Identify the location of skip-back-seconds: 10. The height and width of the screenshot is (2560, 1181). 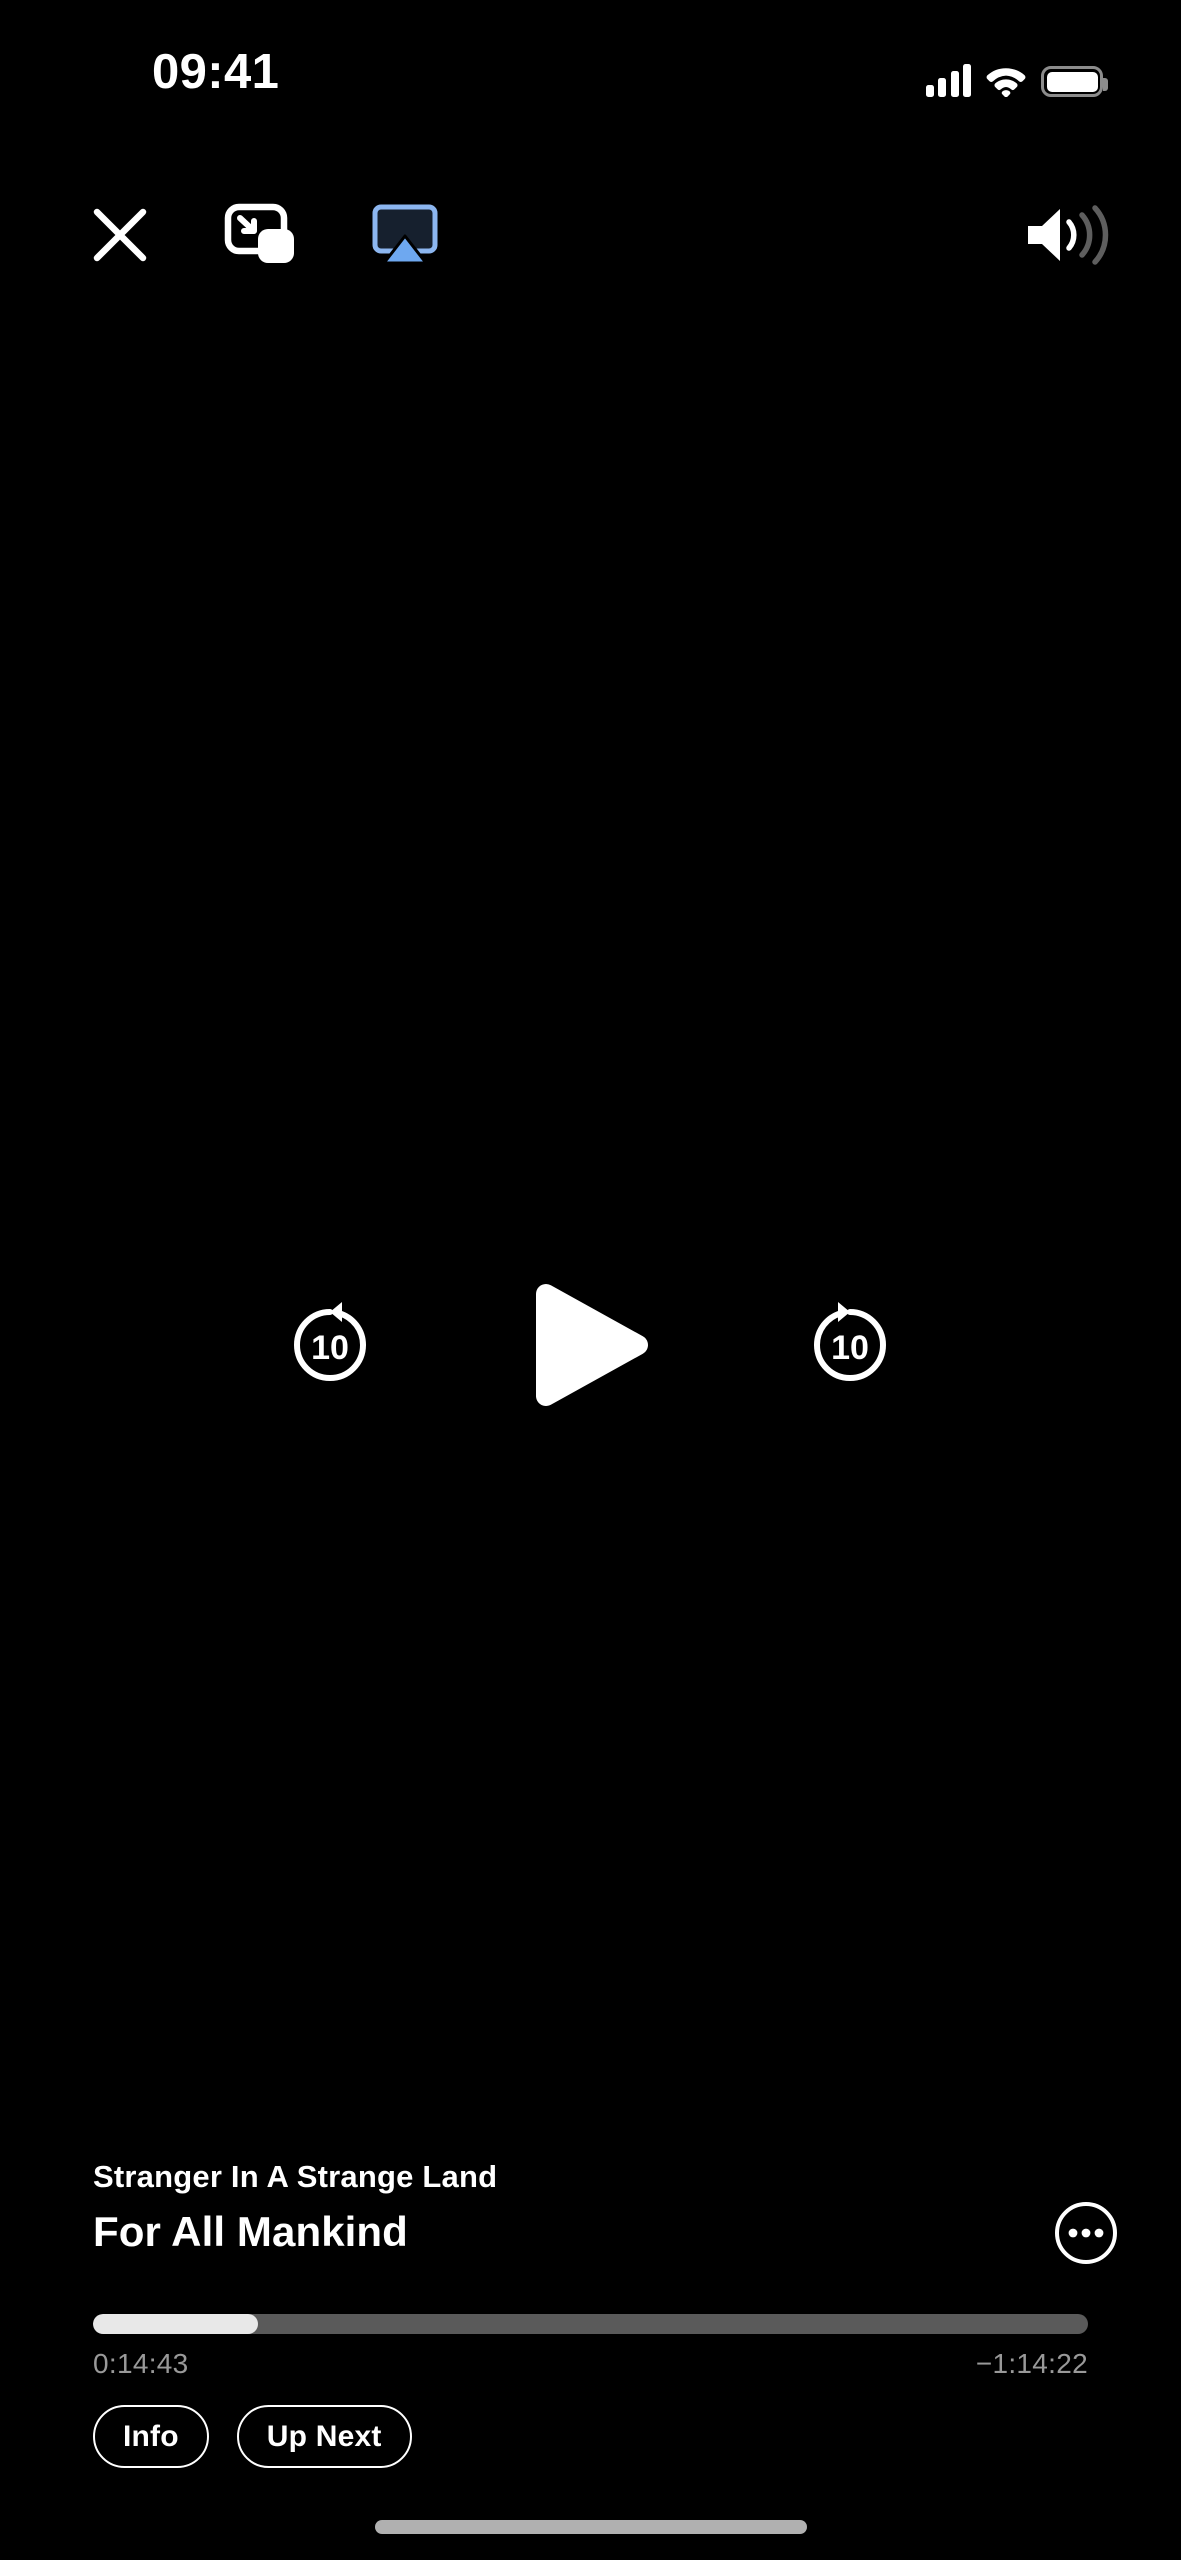
(330, 1348).